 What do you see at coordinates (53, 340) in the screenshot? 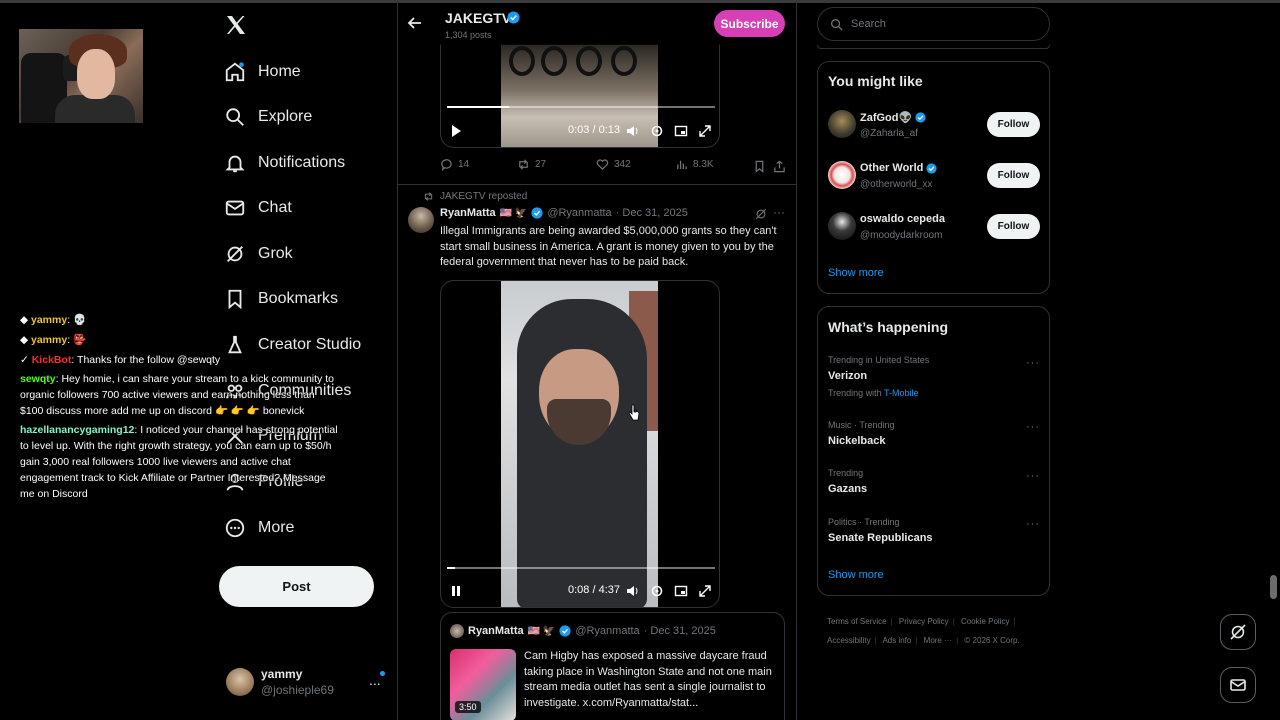
I see `chat-message: ◆ yammy: 👺` at bounding box center [53, 340].